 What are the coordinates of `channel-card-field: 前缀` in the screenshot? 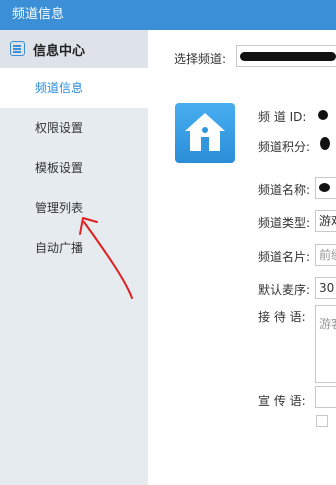 It's located at (325, 255).